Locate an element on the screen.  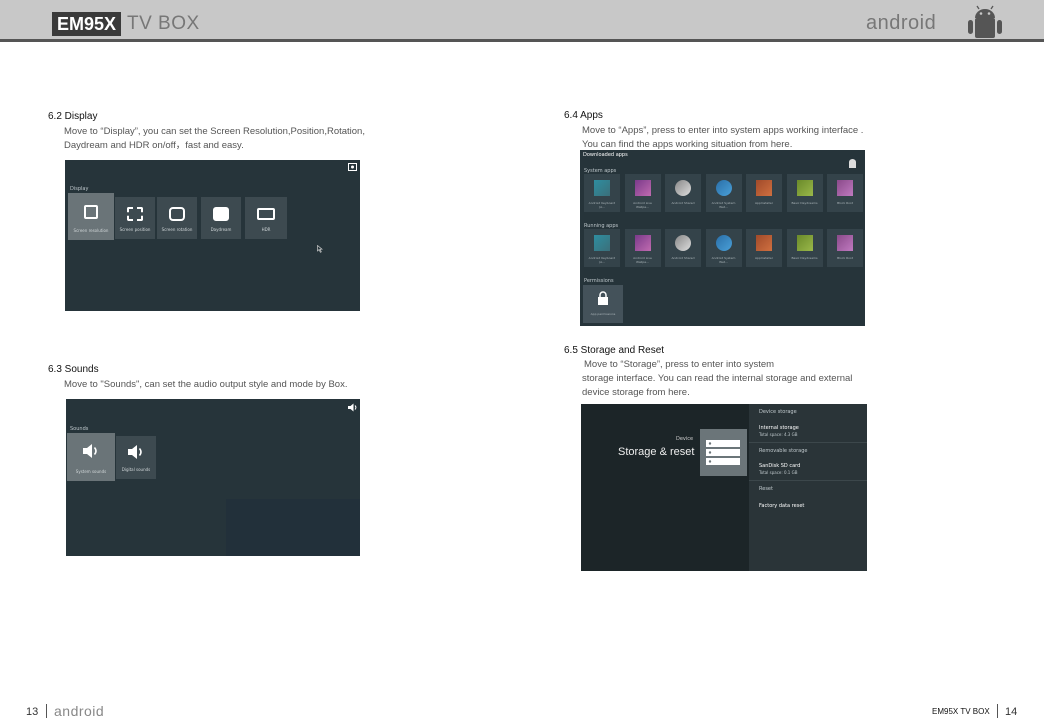
tile-label: Screen position is located at coordinates (135, 229).